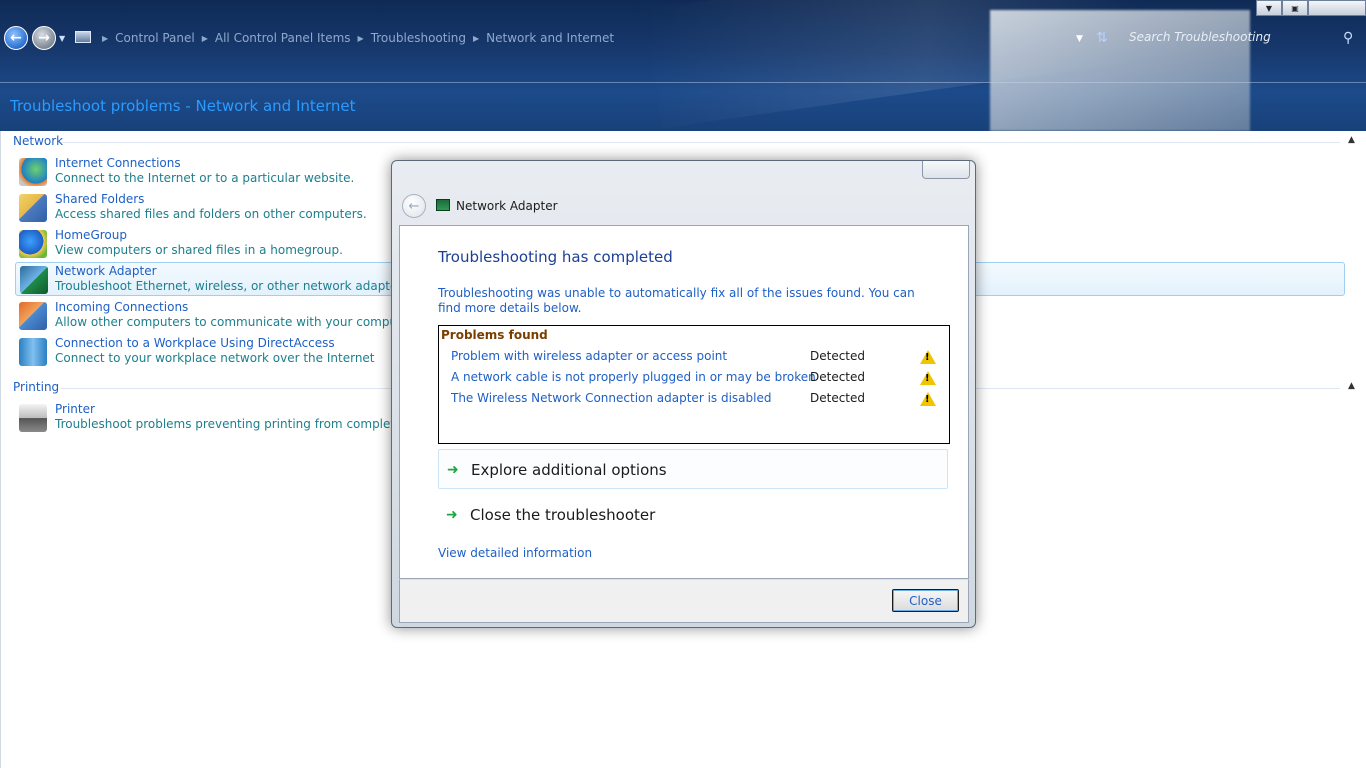  I want to click on printer-icon, so click(33, 418).